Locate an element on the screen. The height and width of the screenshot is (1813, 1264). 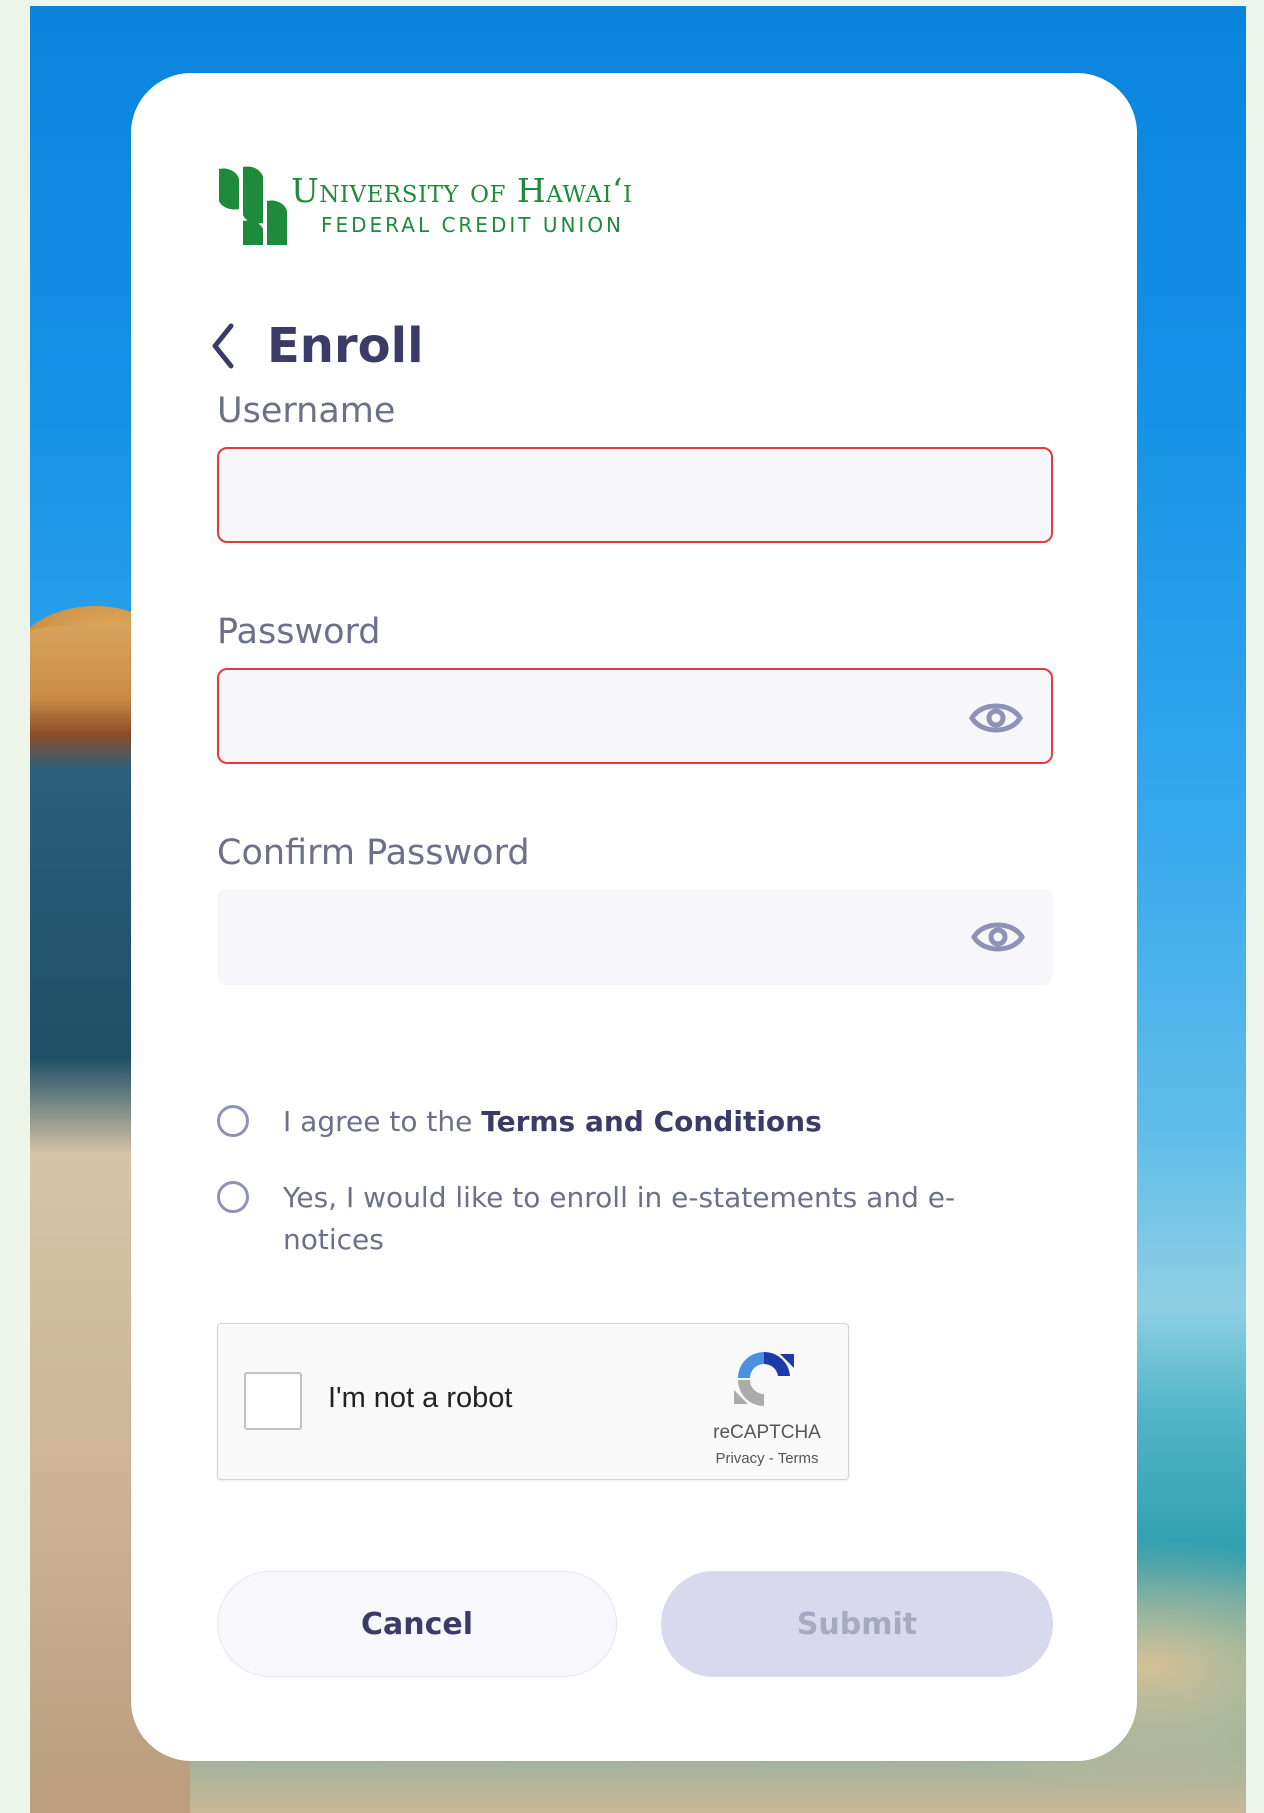
username-field is located at coordinates (635, 495).